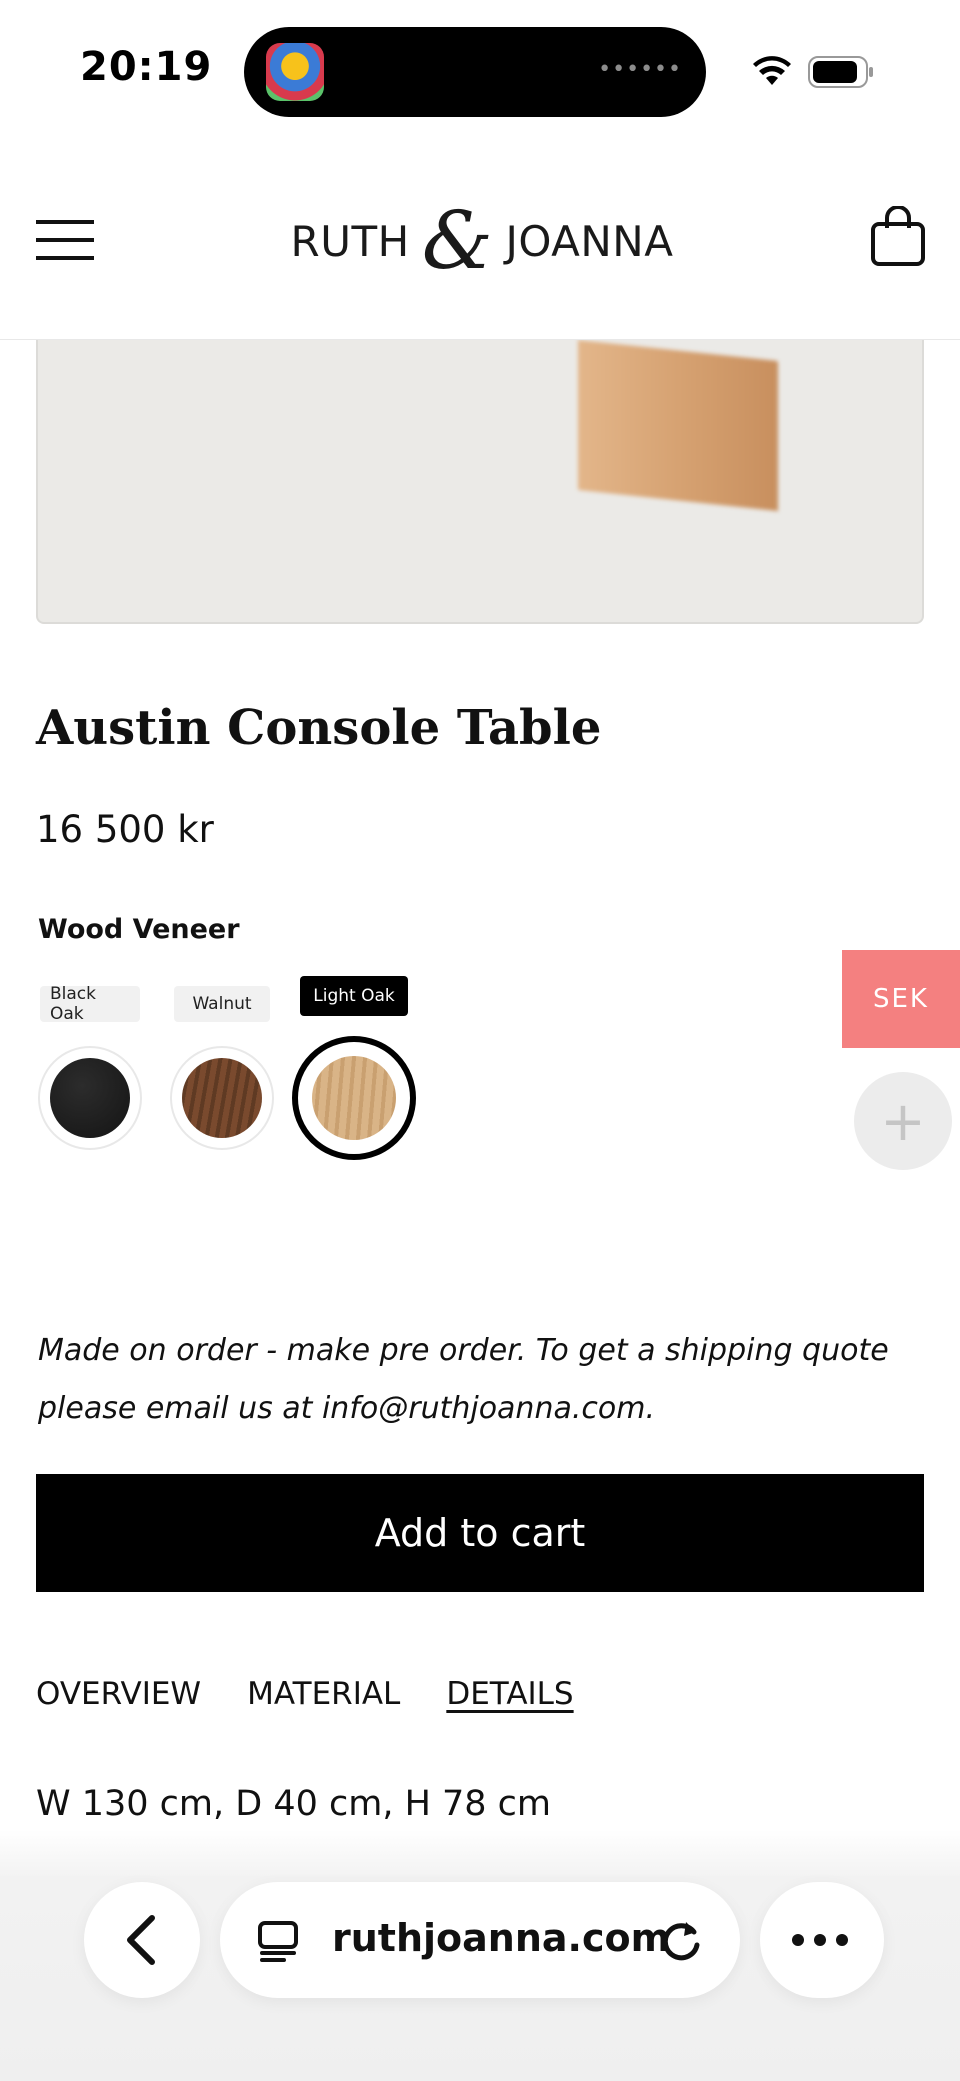  I want to click on address-text: ruthjoanna.com, so click(501, 1938).